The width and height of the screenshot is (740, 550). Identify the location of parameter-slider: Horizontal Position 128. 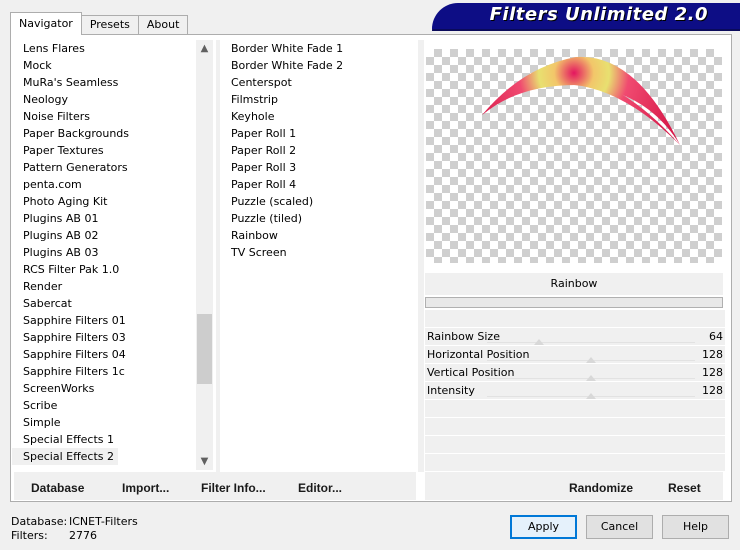
(575, 355).